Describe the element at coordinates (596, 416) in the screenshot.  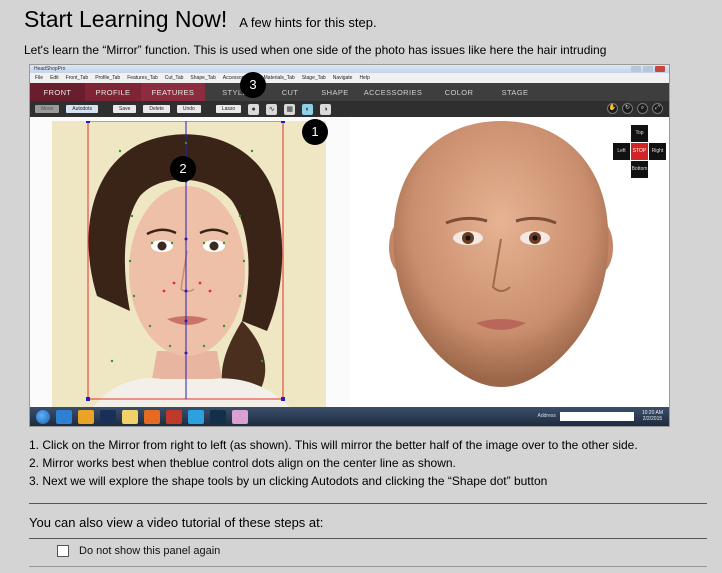
I see `address-field` at that location.